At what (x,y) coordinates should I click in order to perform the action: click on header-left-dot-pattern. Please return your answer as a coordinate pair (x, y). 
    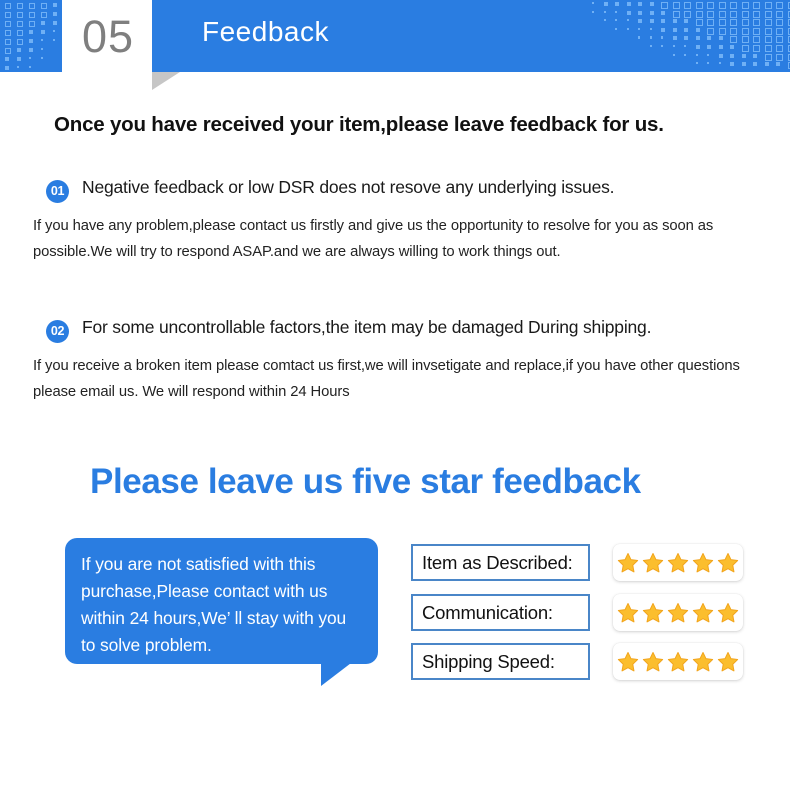
    Looking at the image, I should click on (31, 36).